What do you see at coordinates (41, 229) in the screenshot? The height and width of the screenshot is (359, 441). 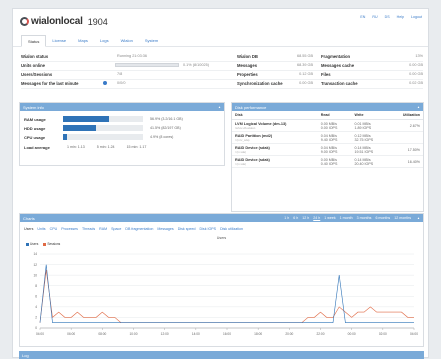 I see `chart-tab: Units` at bounding box center [41, 229].